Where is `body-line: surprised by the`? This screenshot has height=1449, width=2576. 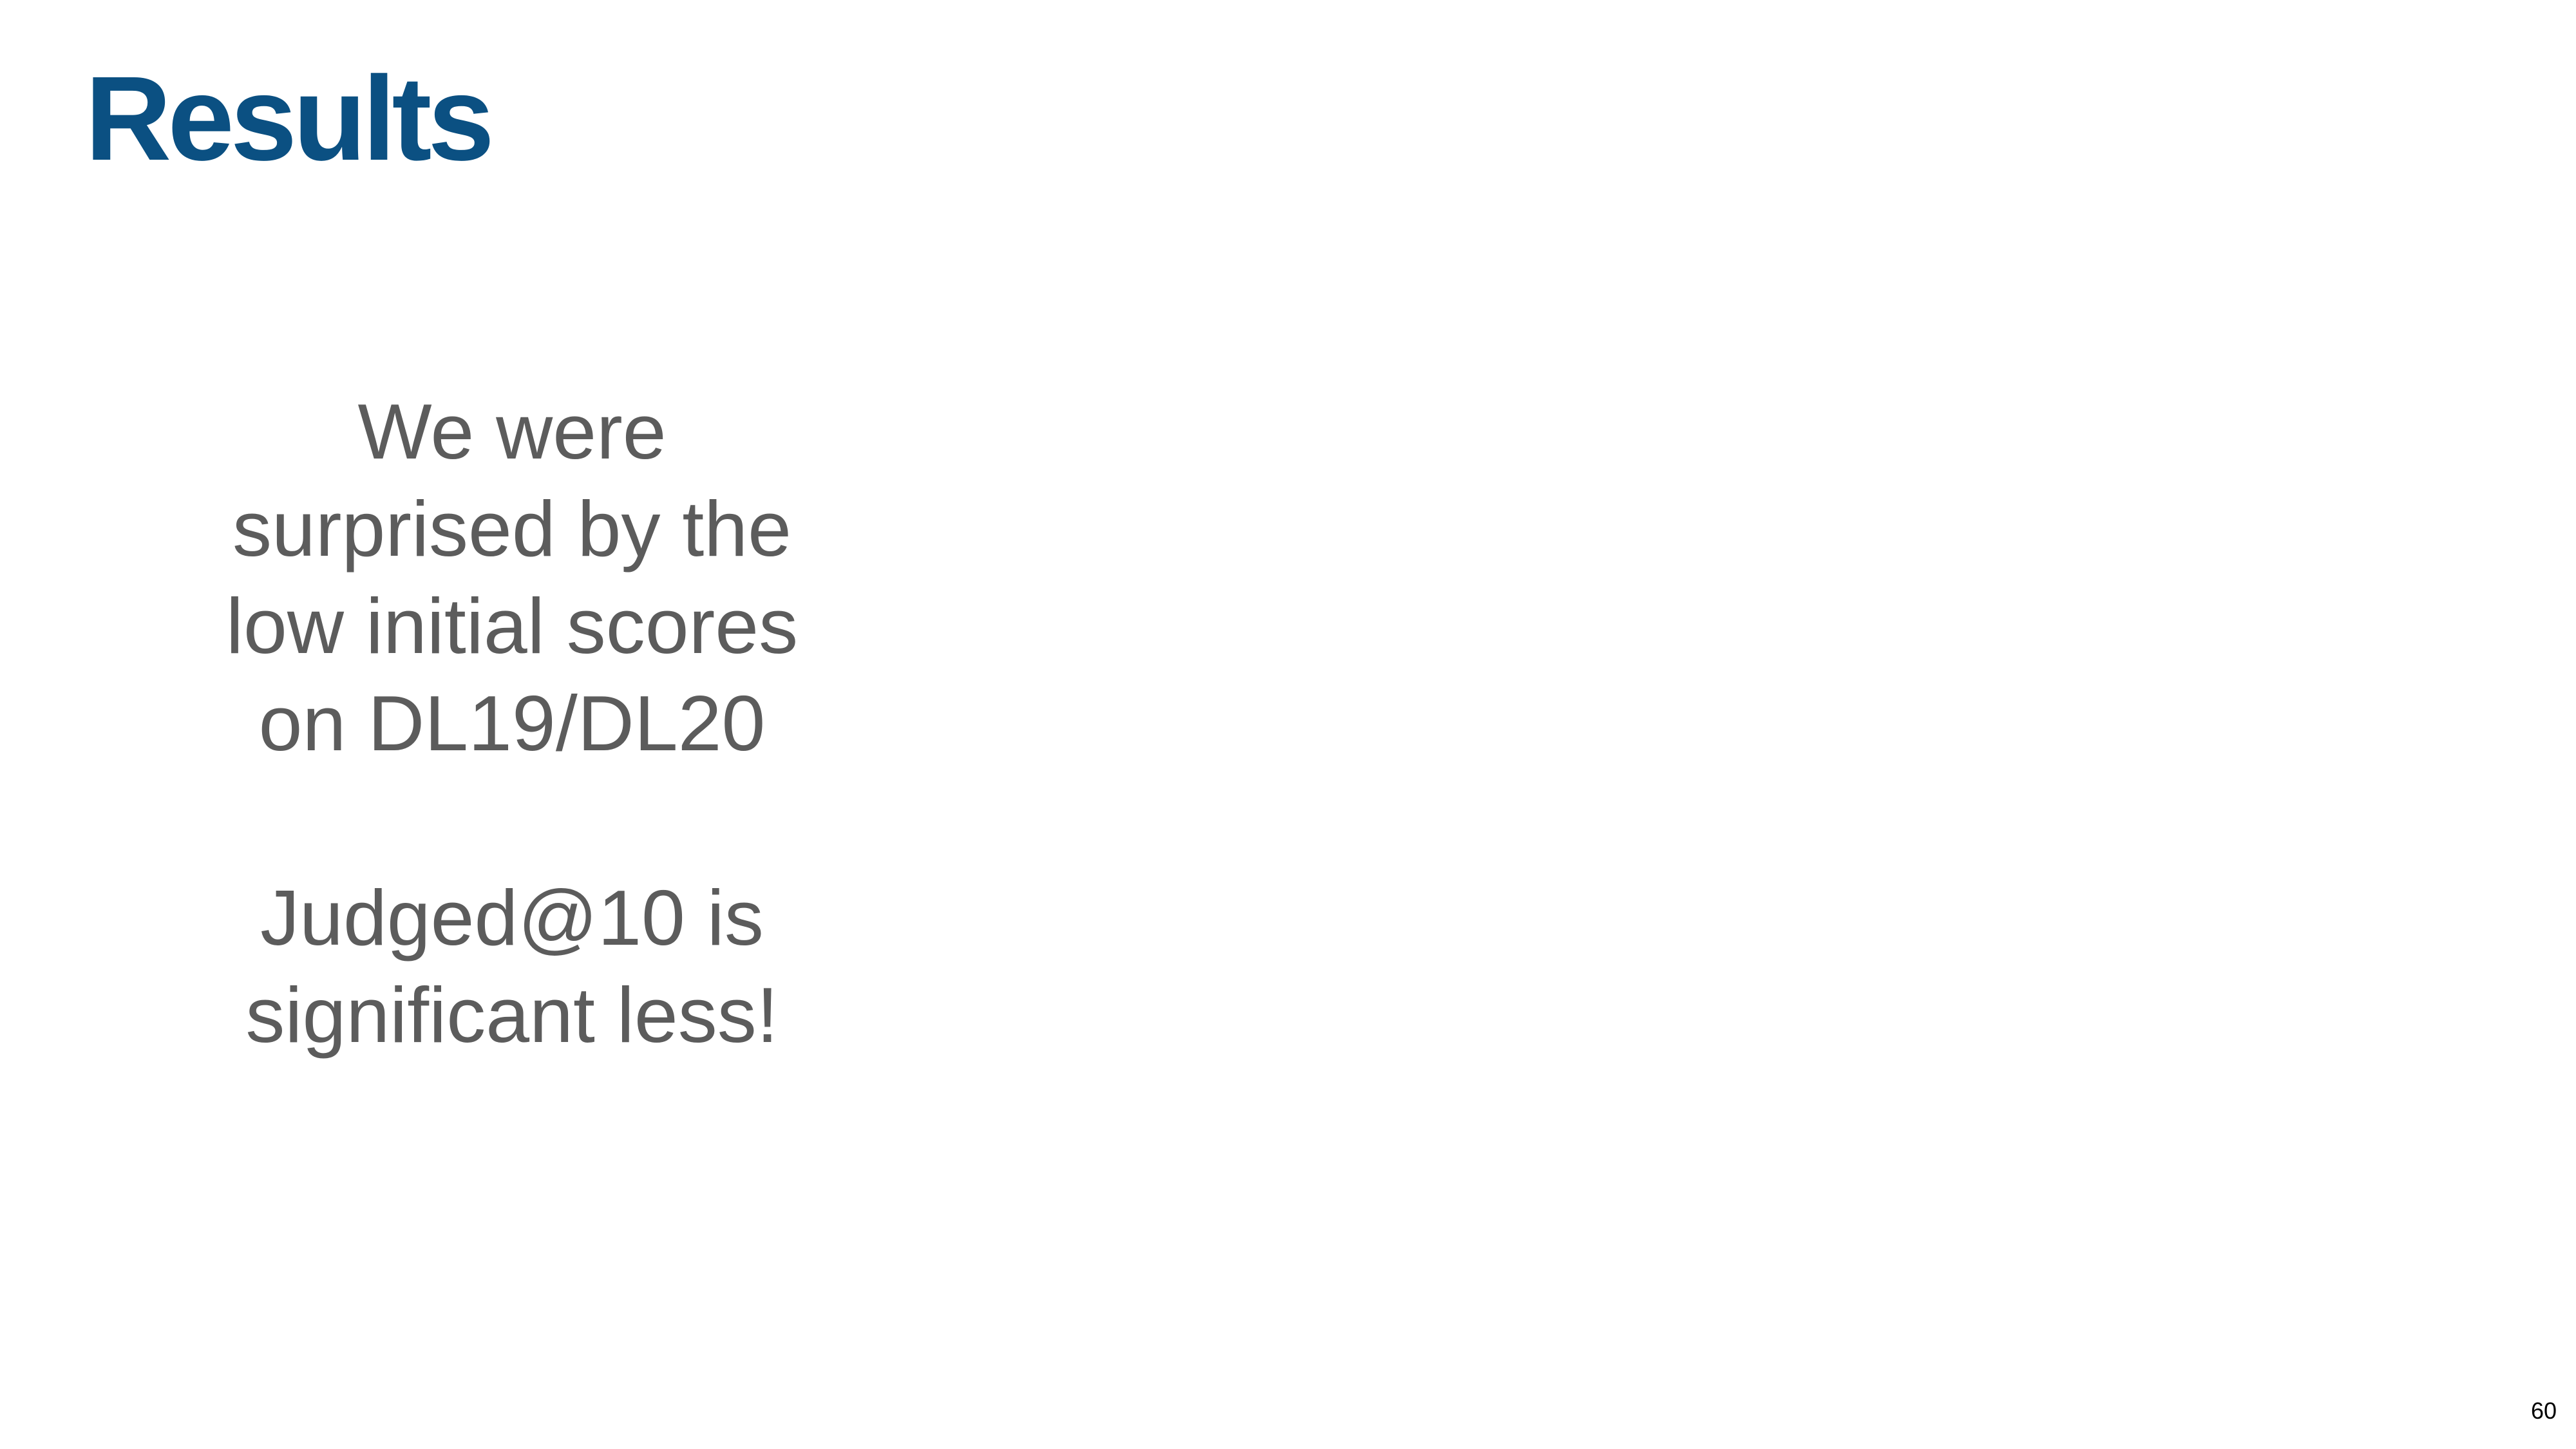 body-line: surprised by the is located at coordinates (512, 529).